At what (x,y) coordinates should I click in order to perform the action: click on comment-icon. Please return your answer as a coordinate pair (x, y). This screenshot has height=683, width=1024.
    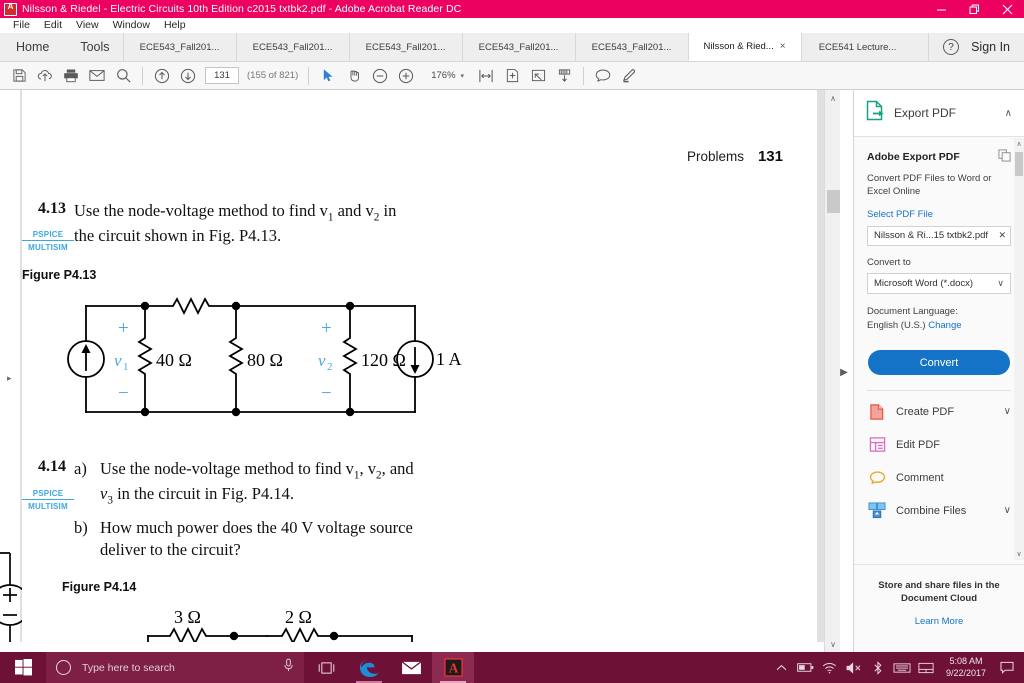
    Looking at the image, I should click on (603, 76).